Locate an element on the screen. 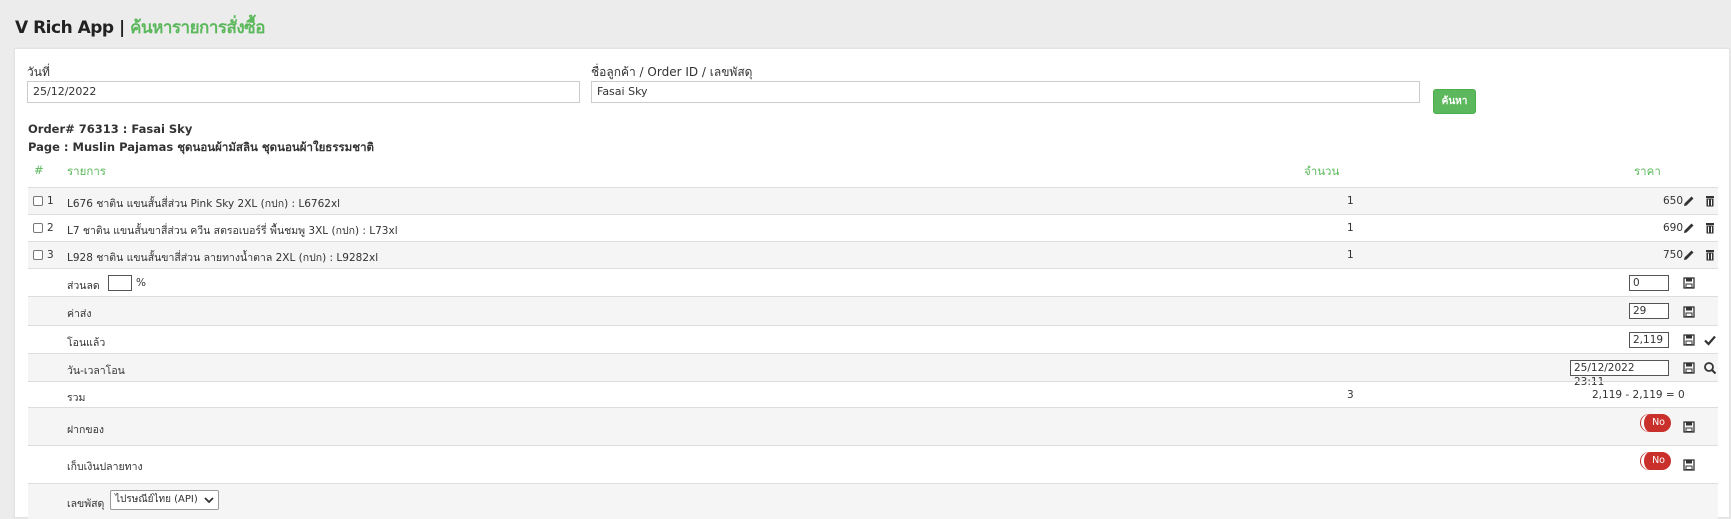  row-number: 2 is located at coordinates (50, 228).